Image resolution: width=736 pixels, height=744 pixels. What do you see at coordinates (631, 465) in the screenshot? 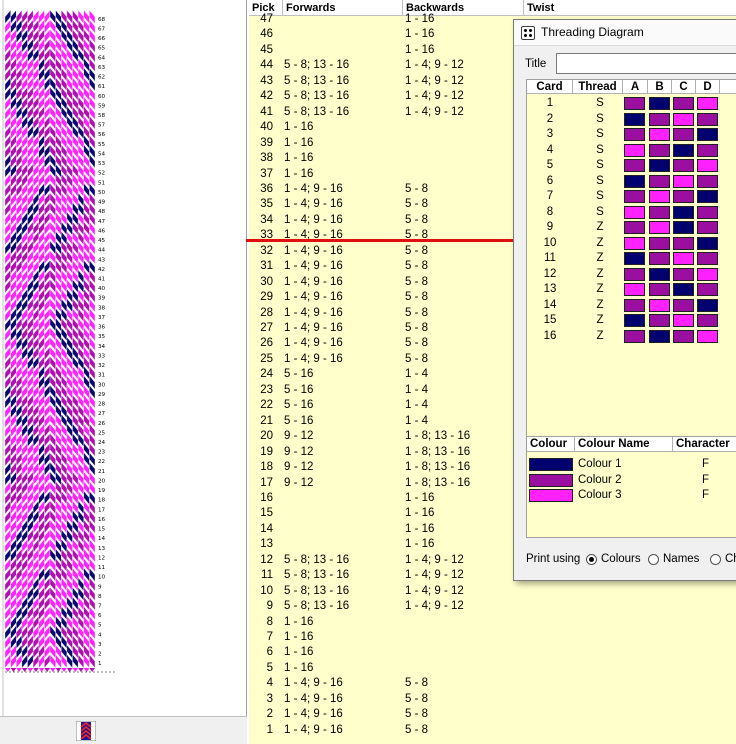
I see `colour-row: Colour 1 F` at bounding box center [631, 465].